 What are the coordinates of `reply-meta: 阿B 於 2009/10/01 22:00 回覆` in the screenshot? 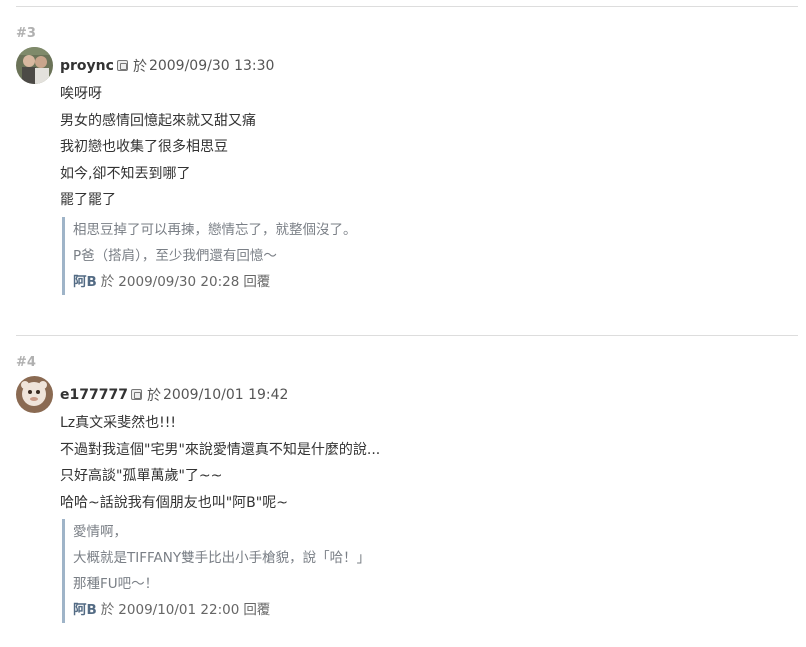 It's located at (221, 610).